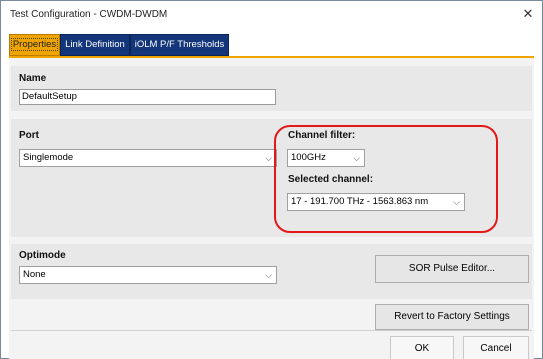 This screenshot has height=359, width=543. What do you see at coordinates (48, 157) in the screenshot?
I see `port-select-value: Singlemode` at bounding box center [48, 157].